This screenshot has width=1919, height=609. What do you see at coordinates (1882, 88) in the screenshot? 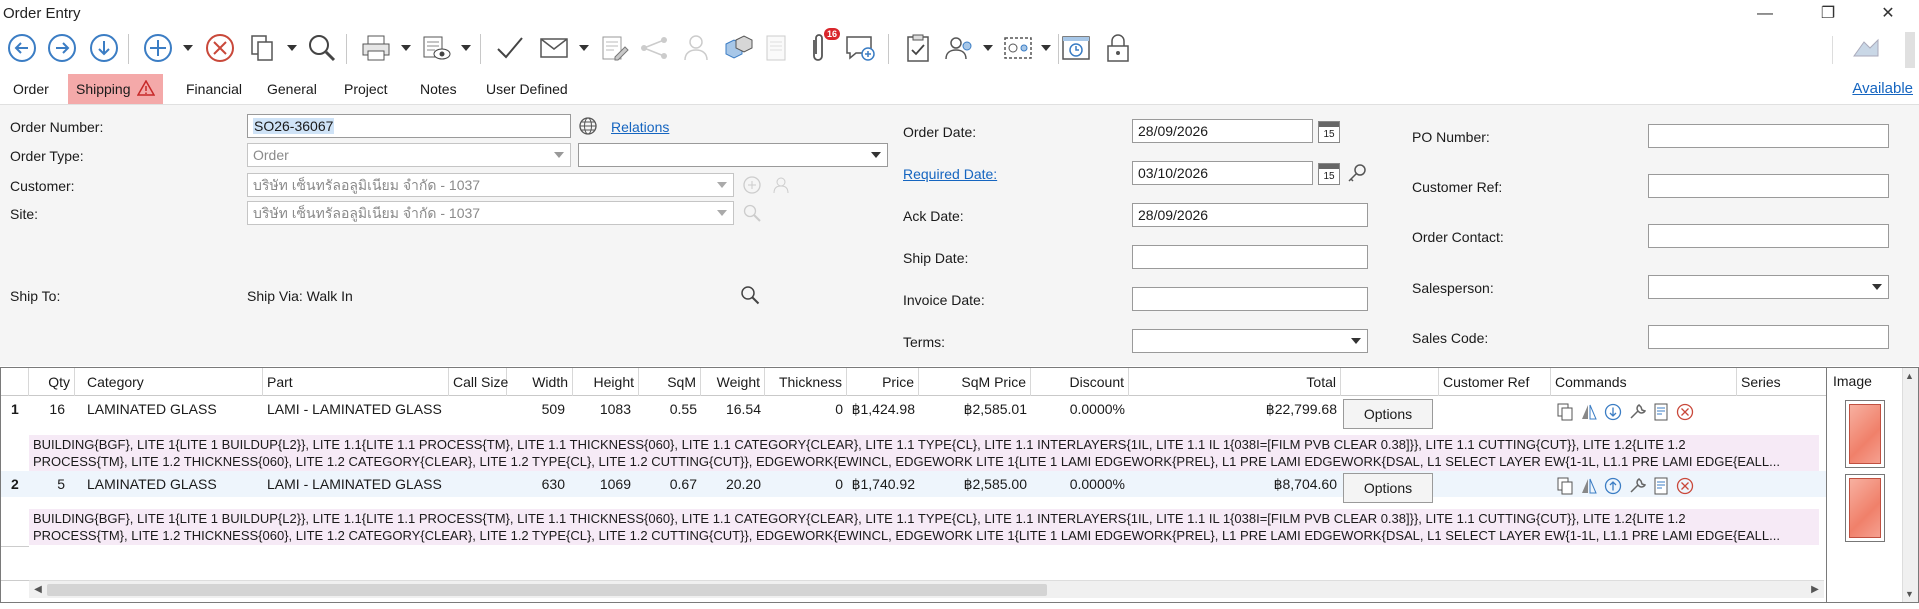
I see `available-link: Available` at bounding box center [1882, 88].